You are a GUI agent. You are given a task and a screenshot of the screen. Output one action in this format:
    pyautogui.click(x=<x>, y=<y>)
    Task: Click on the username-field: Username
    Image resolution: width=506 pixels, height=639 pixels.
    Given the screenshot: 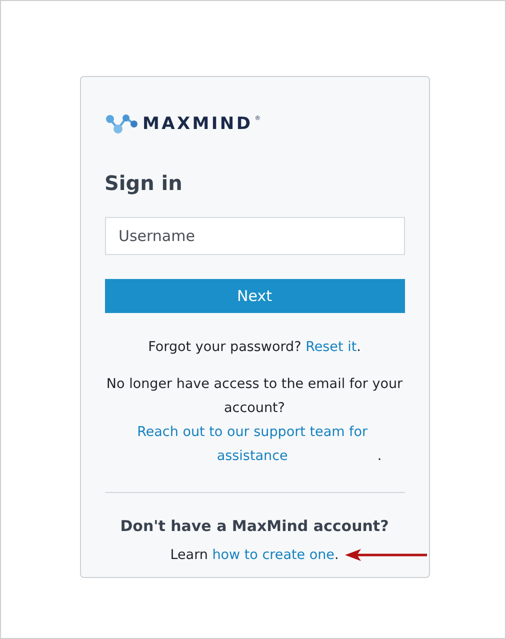 What is the action you would take?
    pyautogui.click(x=254, y=236)
    